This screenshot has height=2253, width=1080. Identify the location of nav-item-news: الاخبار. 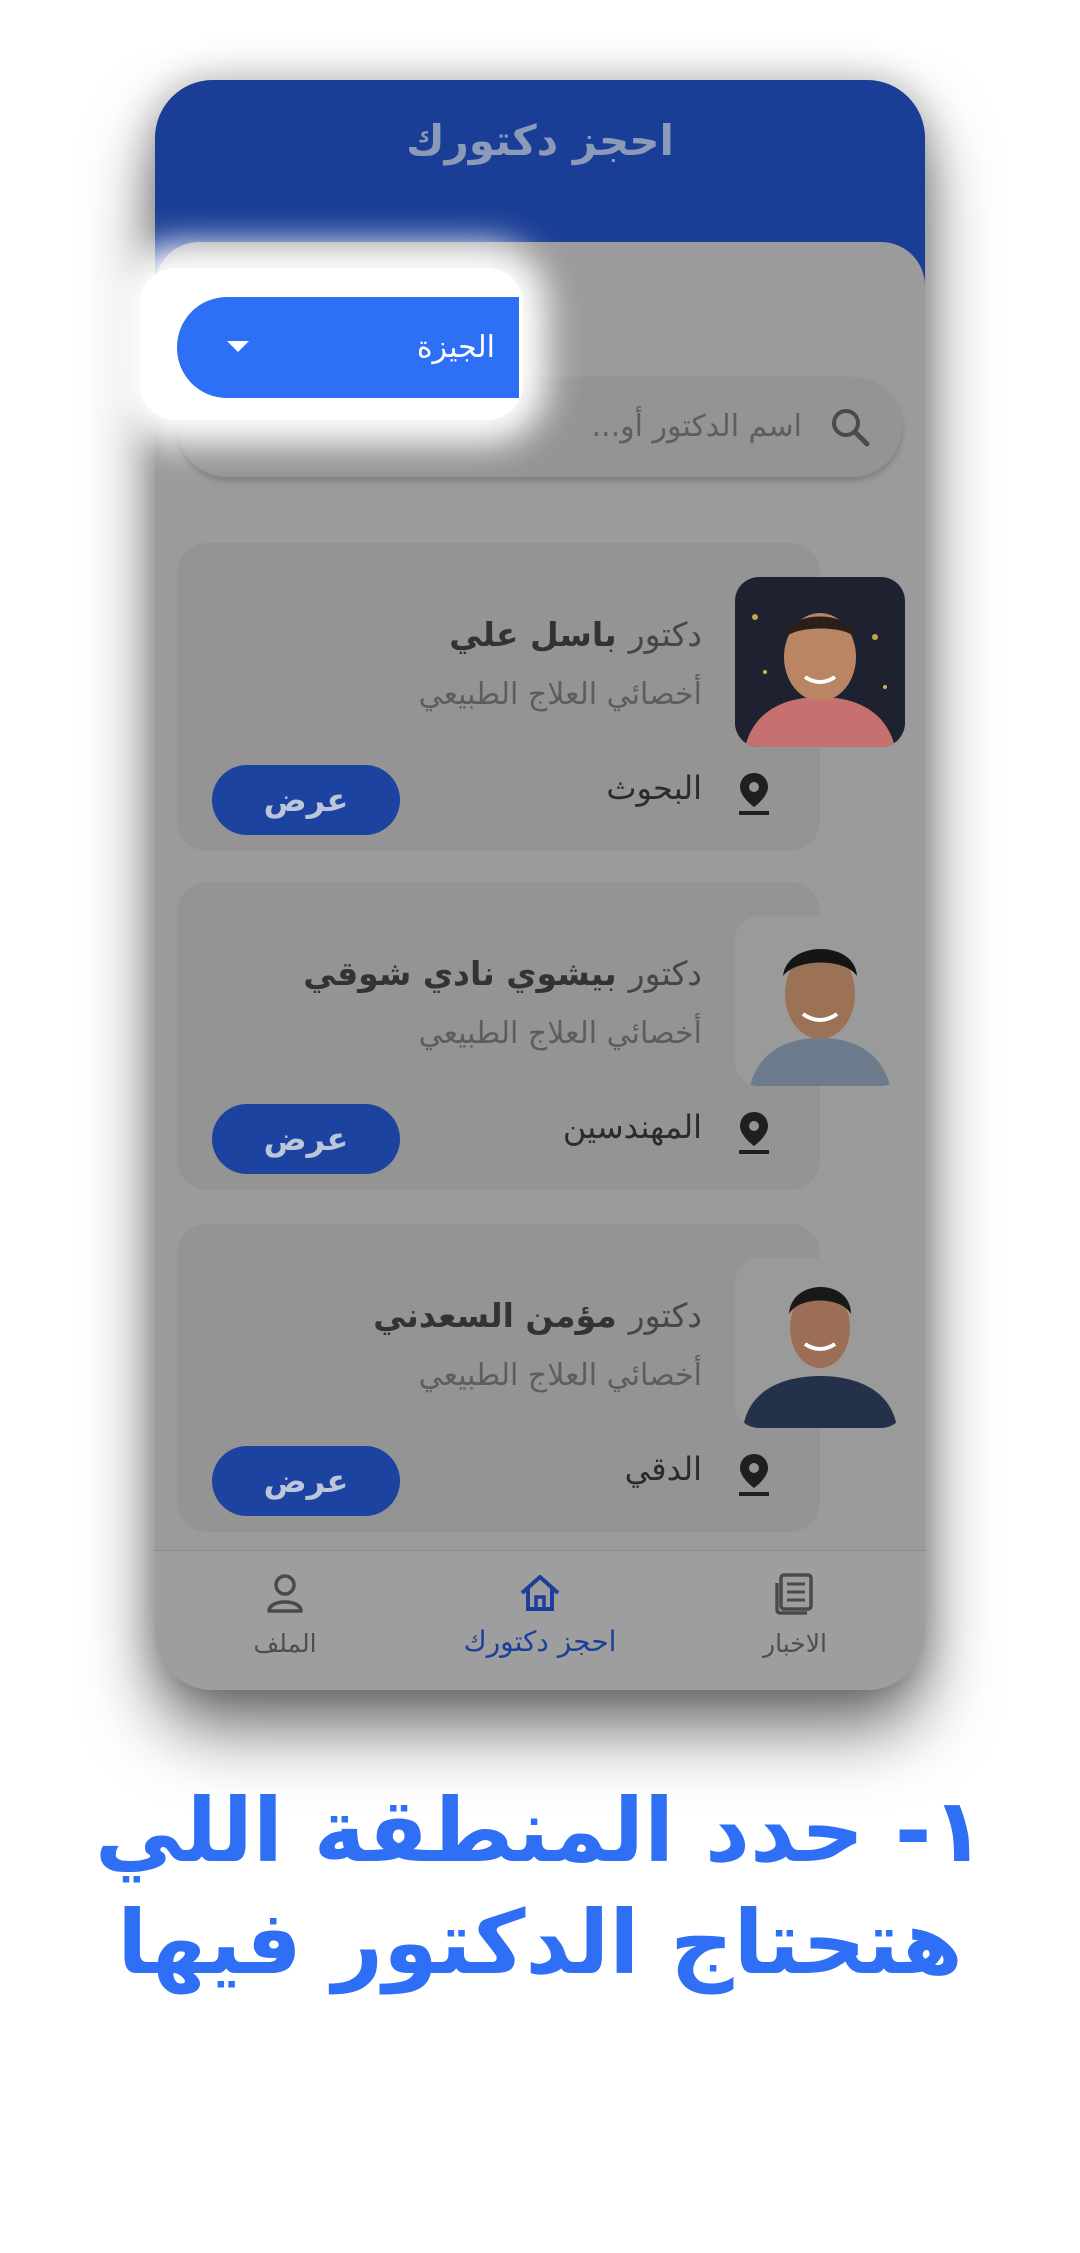
(795, 1620).